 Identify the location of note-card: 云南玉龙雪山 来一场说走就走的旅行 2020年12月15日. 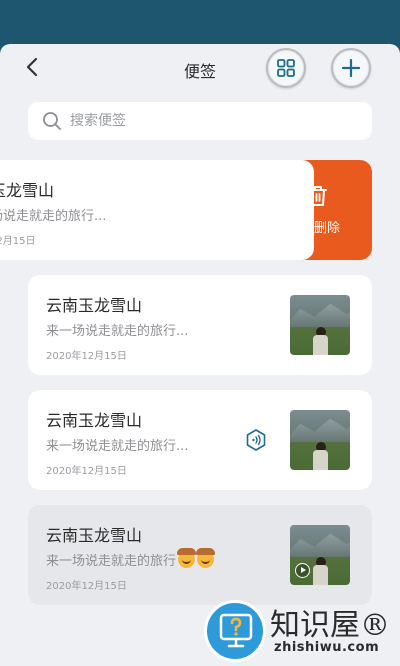
(200, 555).